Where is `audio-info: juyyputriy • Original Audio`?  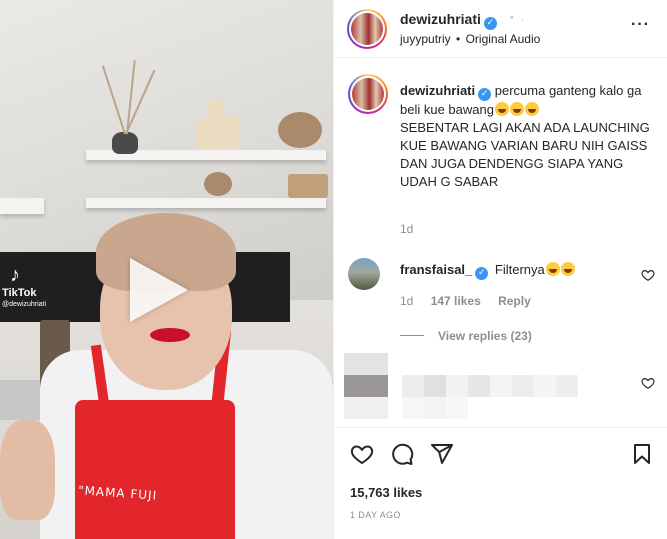 audio-info: juyyputriy • Original Audio is located at coordinates (470, 39).